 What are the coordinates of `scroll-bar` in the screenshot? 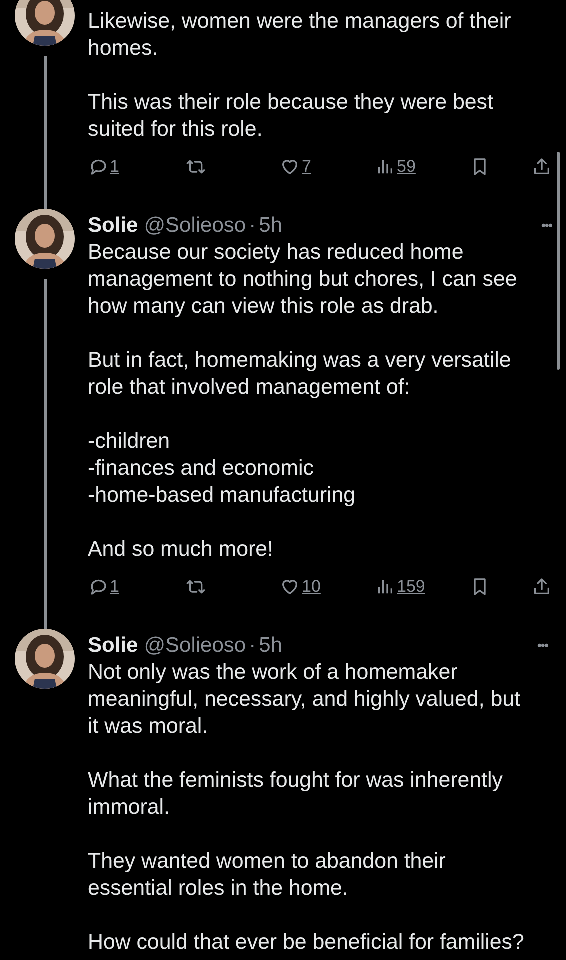 It's located at (558, 261).